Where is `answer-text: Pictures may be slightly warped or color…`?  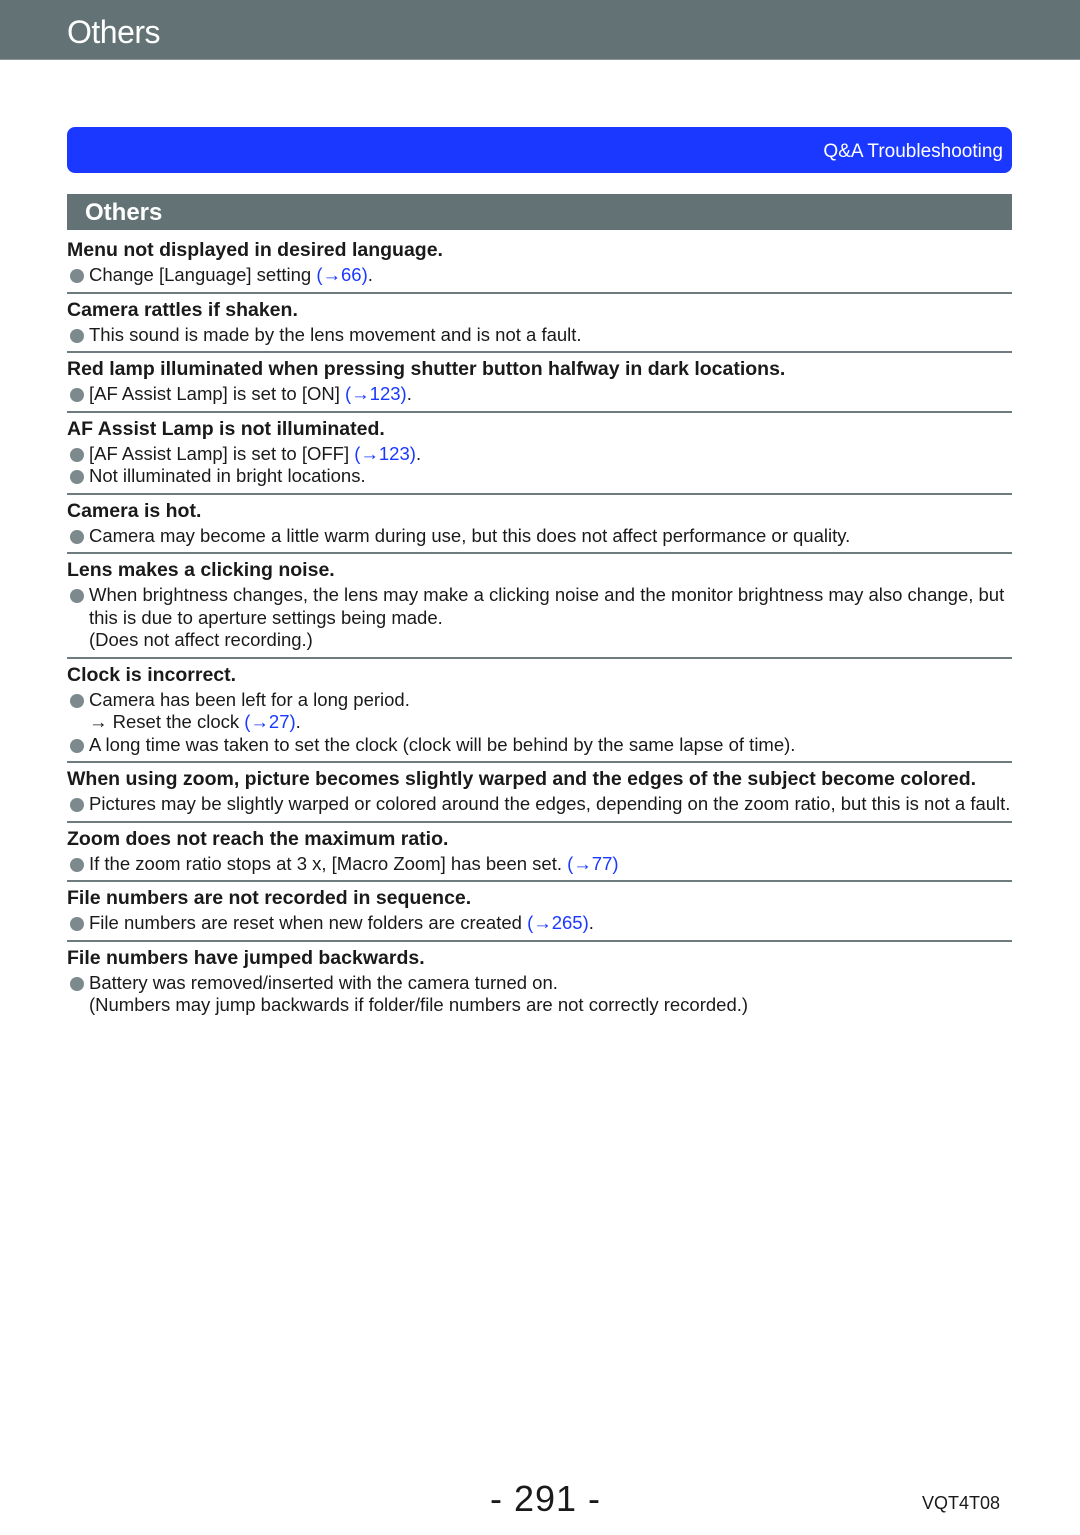 answer-text: Pictures may be slightly warped or color… is located at coordinates (550, 803).